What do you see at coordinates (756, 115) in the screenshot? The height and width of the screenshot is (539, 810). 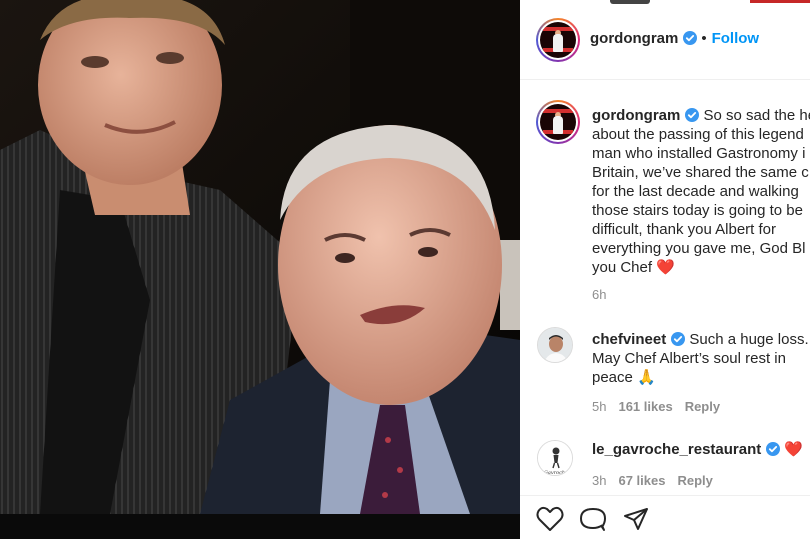 I see `caption-line: So so sad the he` at bounding box center [756, 115].